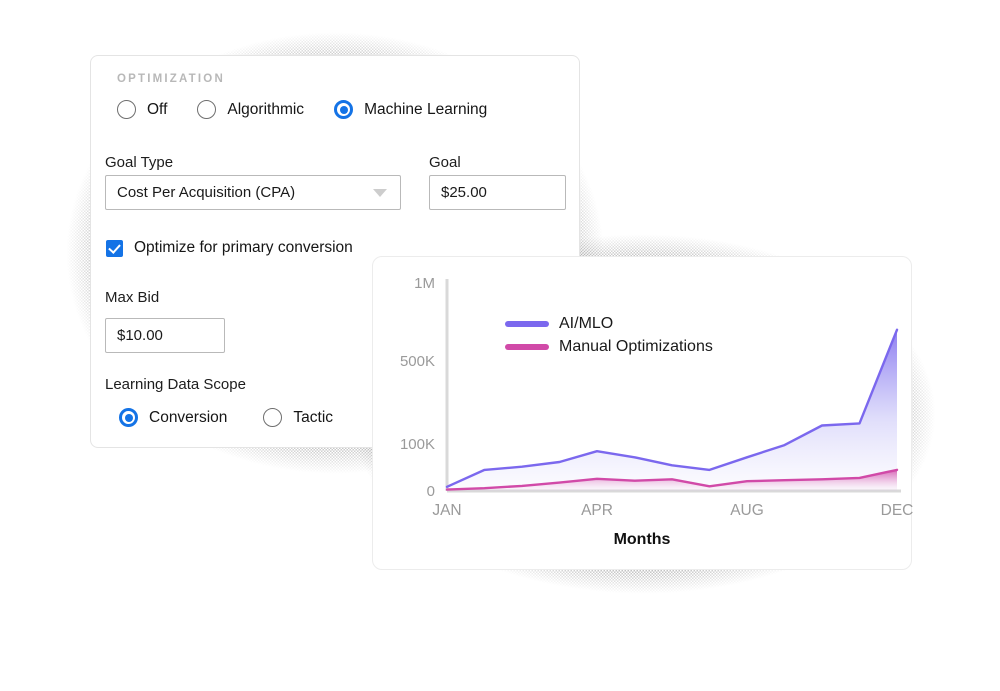  I want to click on radio-scope-tactic: Tactic, so click(298, 417).